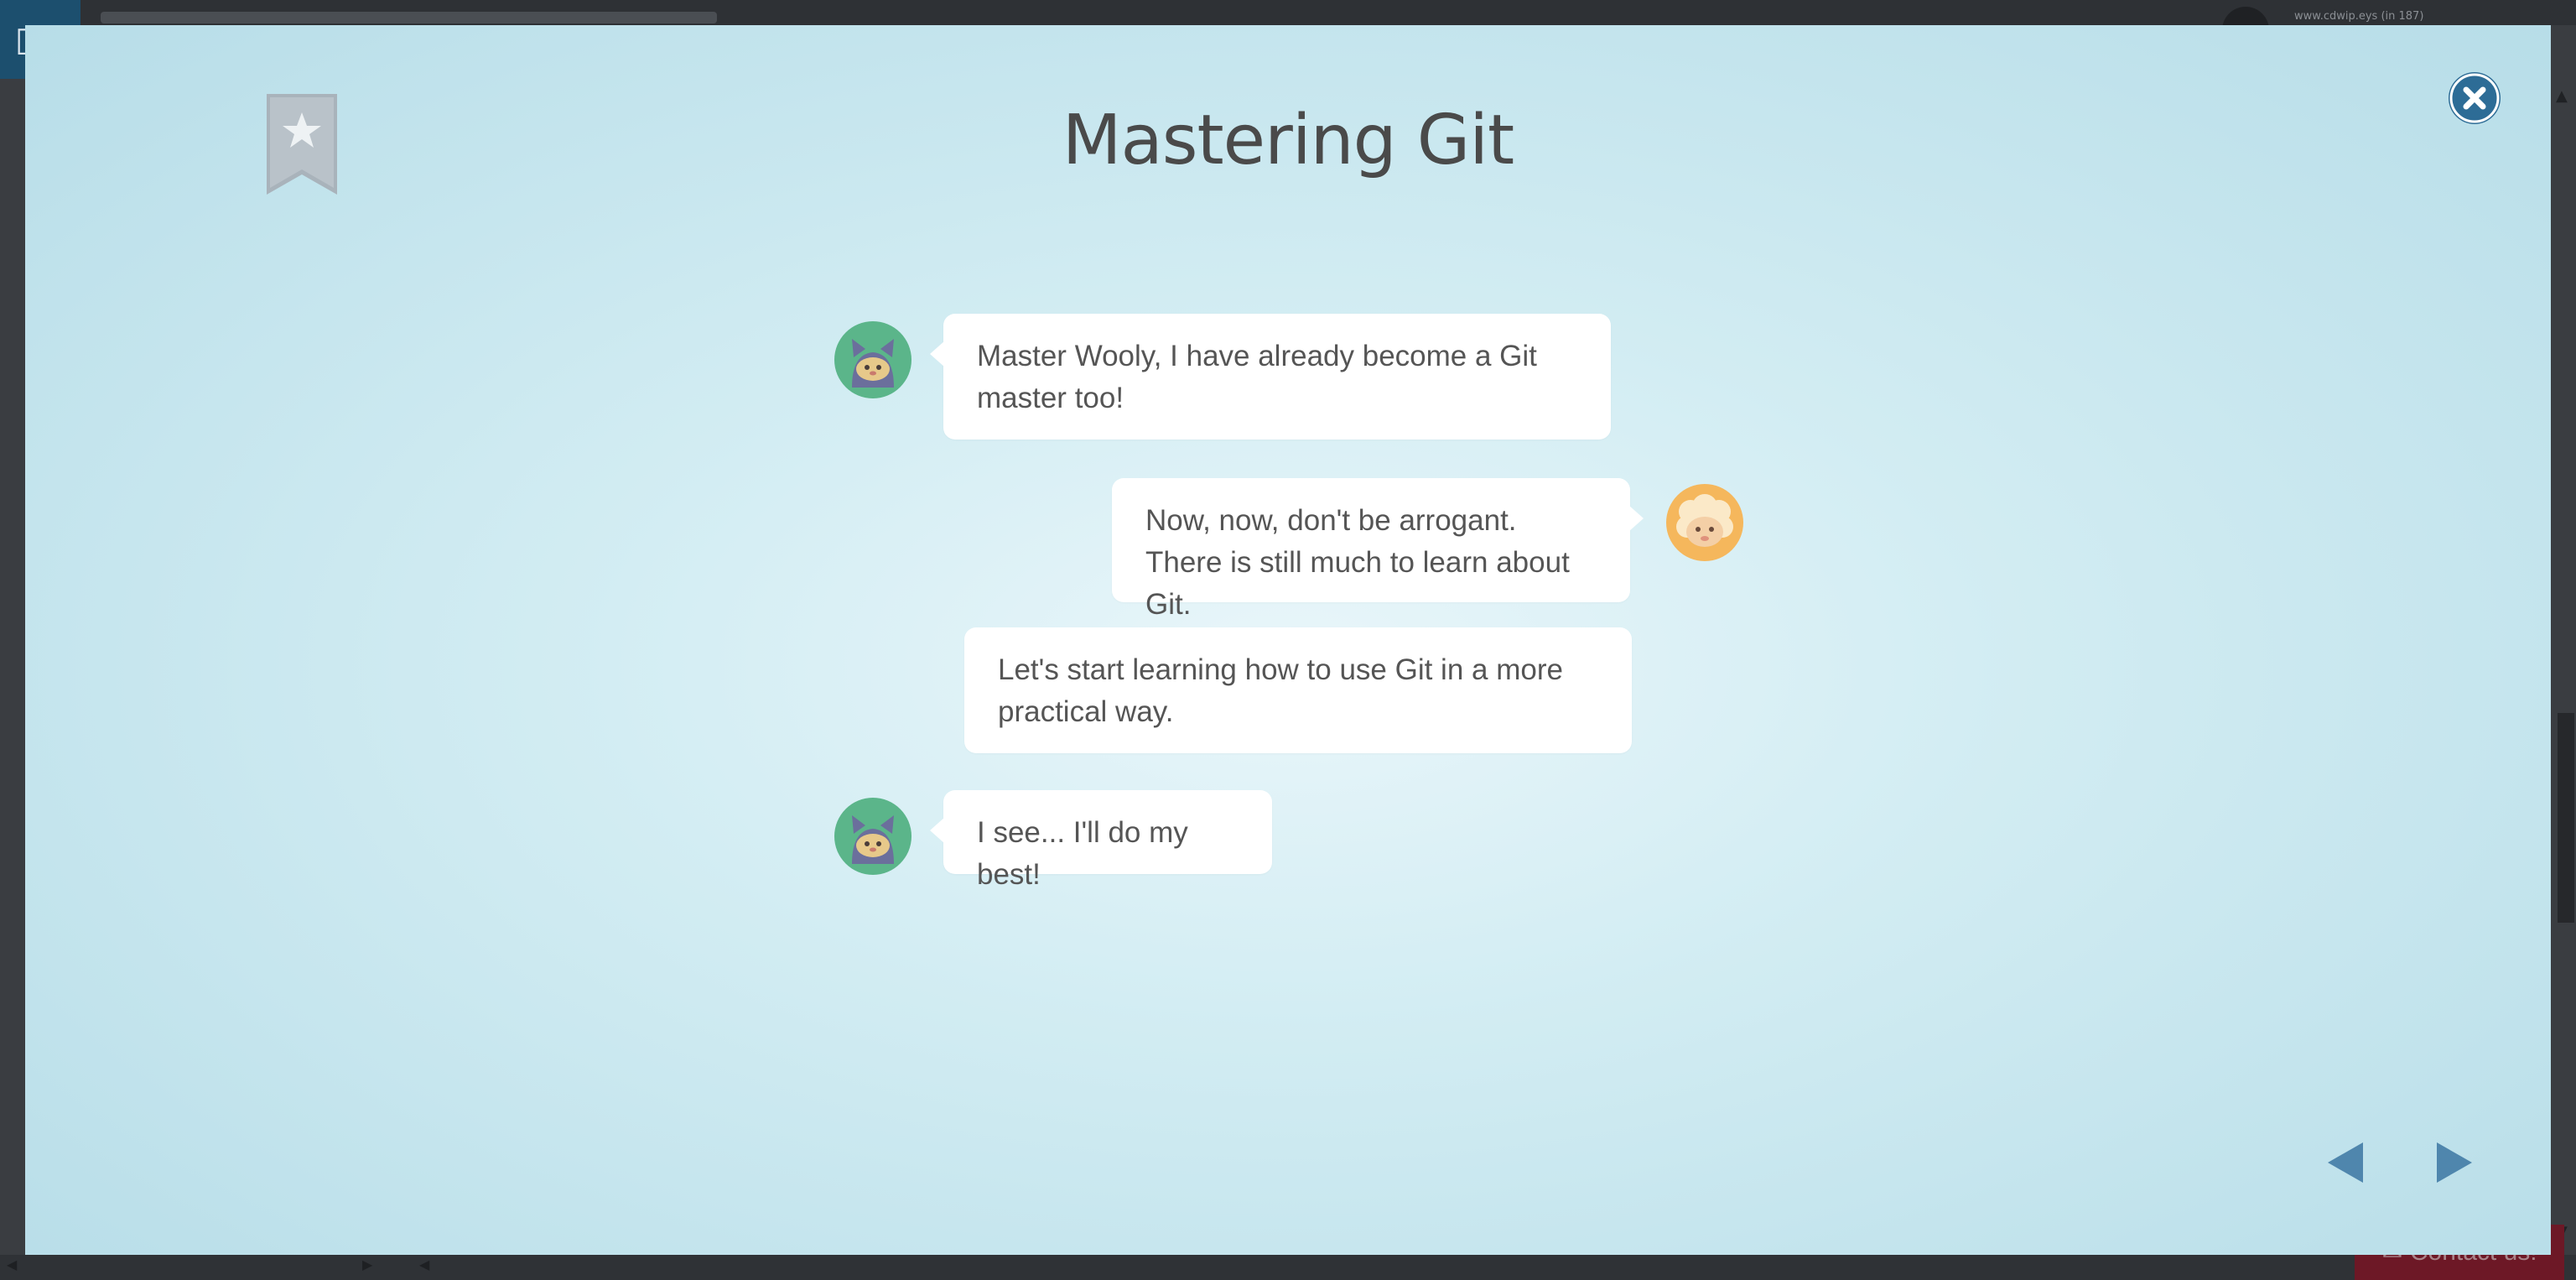 The image size is (2576, 1280). Describe the element at coordinates (2348, 1162) in the screenshot. I see `triangle-left-icon` at that location.